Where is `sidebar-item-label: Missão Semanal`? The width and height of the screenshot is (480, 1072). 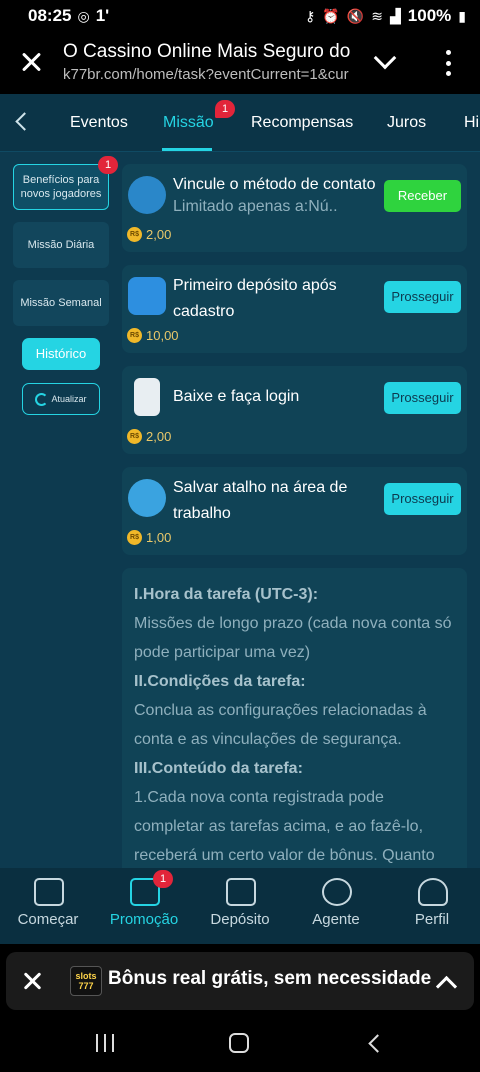
sidebar-item-label: Missão Semanal is located at coordinates (61, 303).